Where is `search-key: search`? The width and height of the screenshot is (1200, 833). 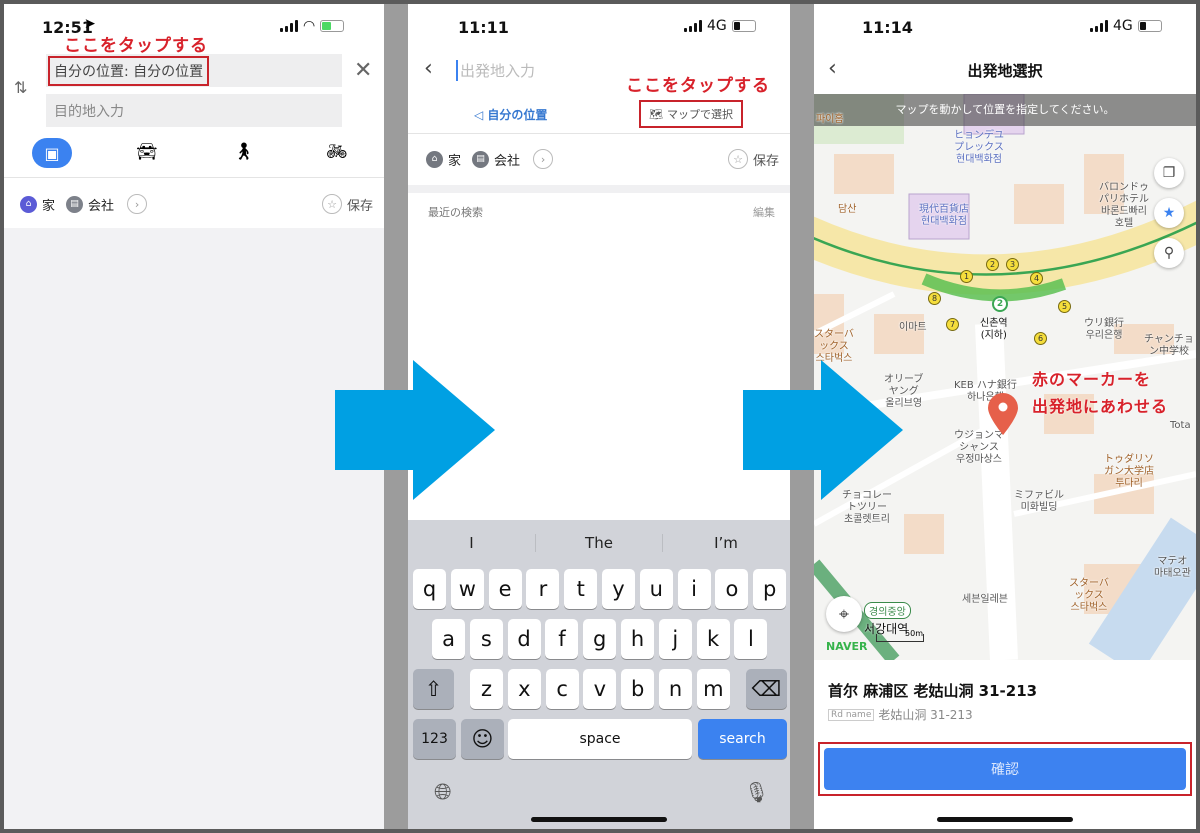 search-key: search is located at coordinates (742, 739).